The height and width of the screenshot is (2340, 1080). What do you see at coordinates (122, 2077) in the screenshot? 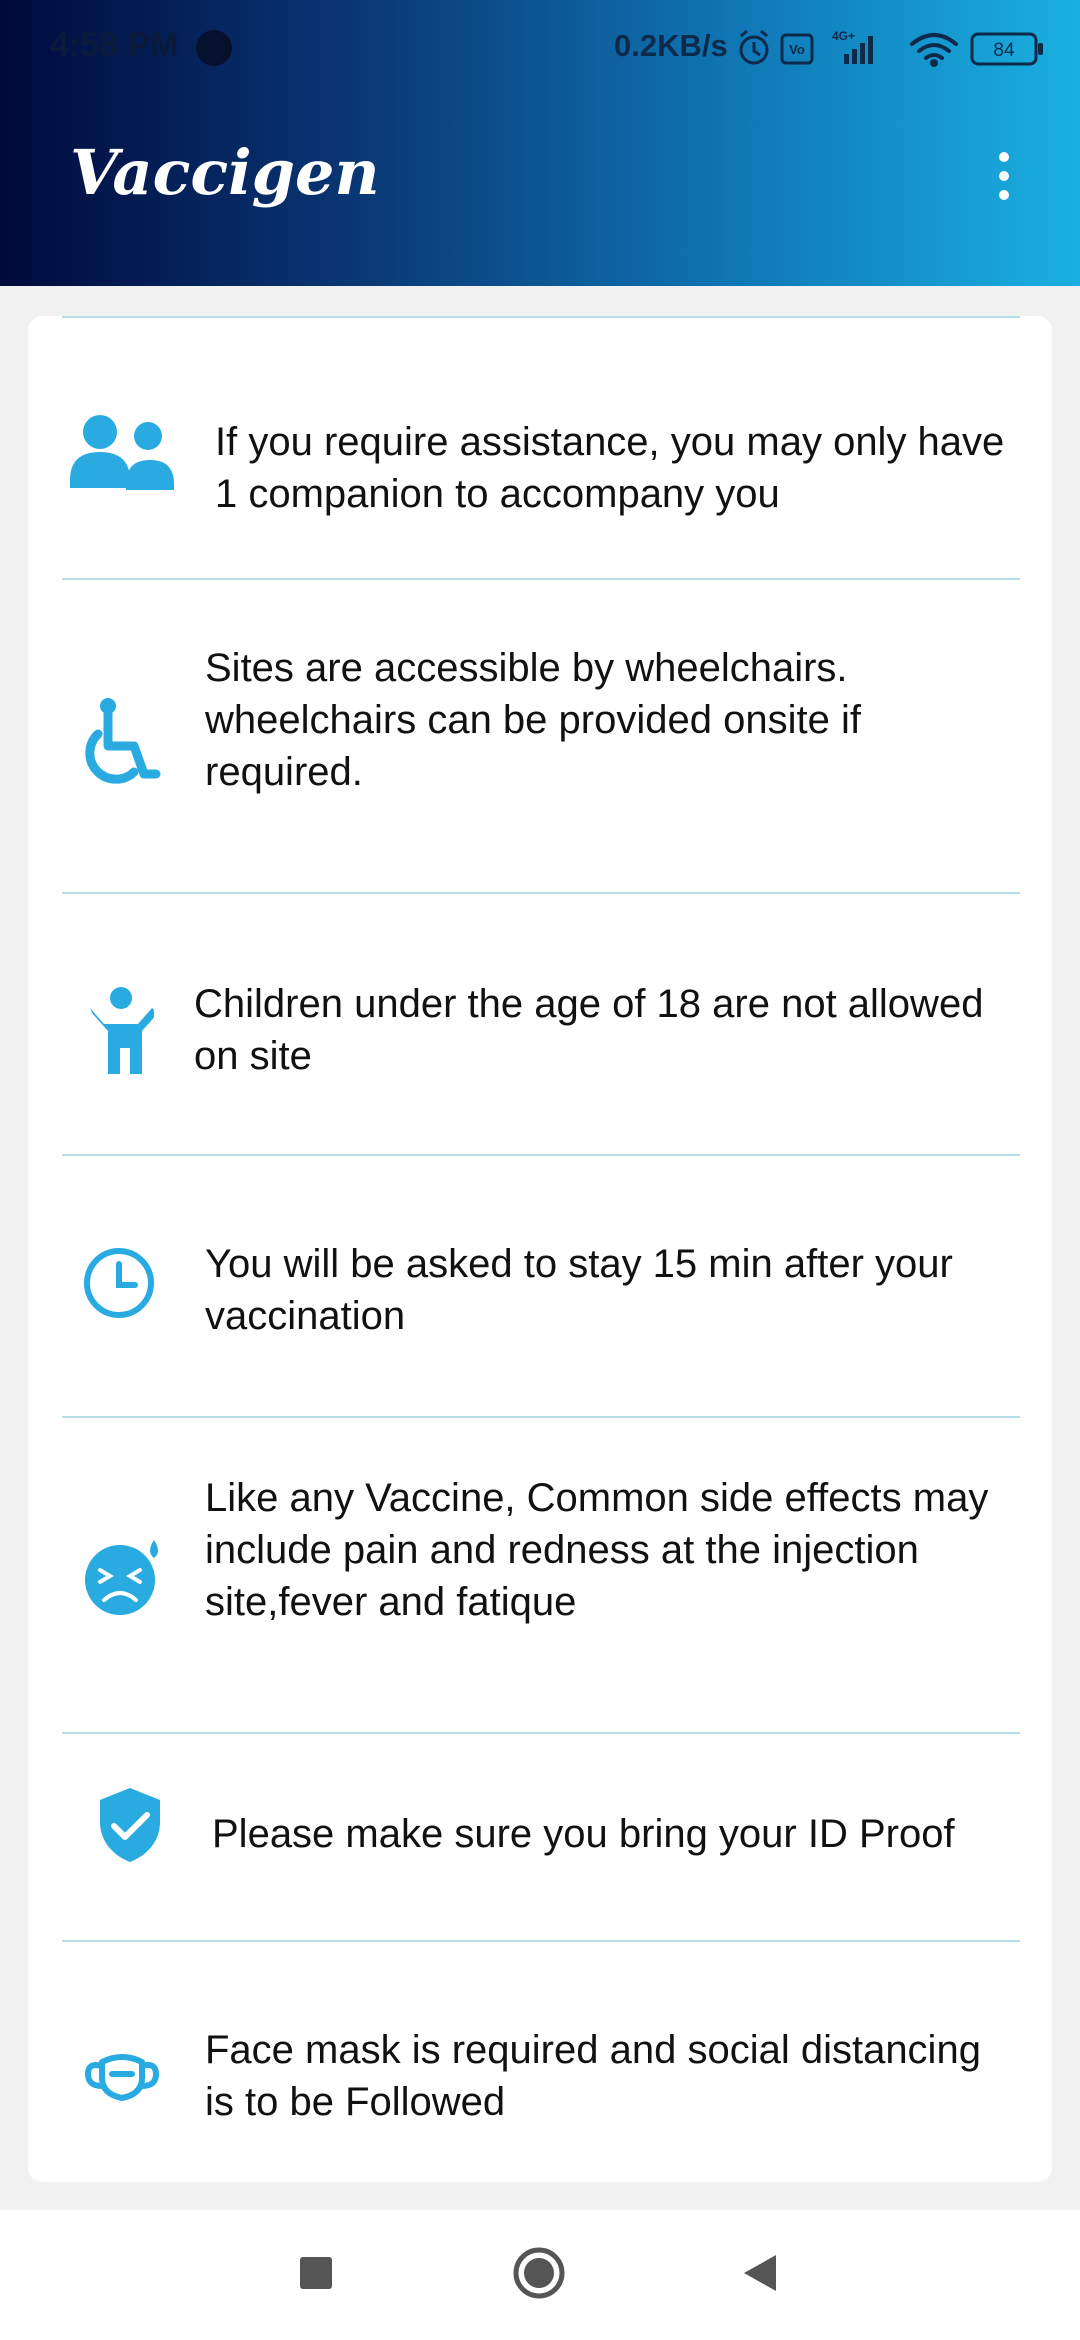
I see `face-mask-icon` at bounding box center [122, 2077].